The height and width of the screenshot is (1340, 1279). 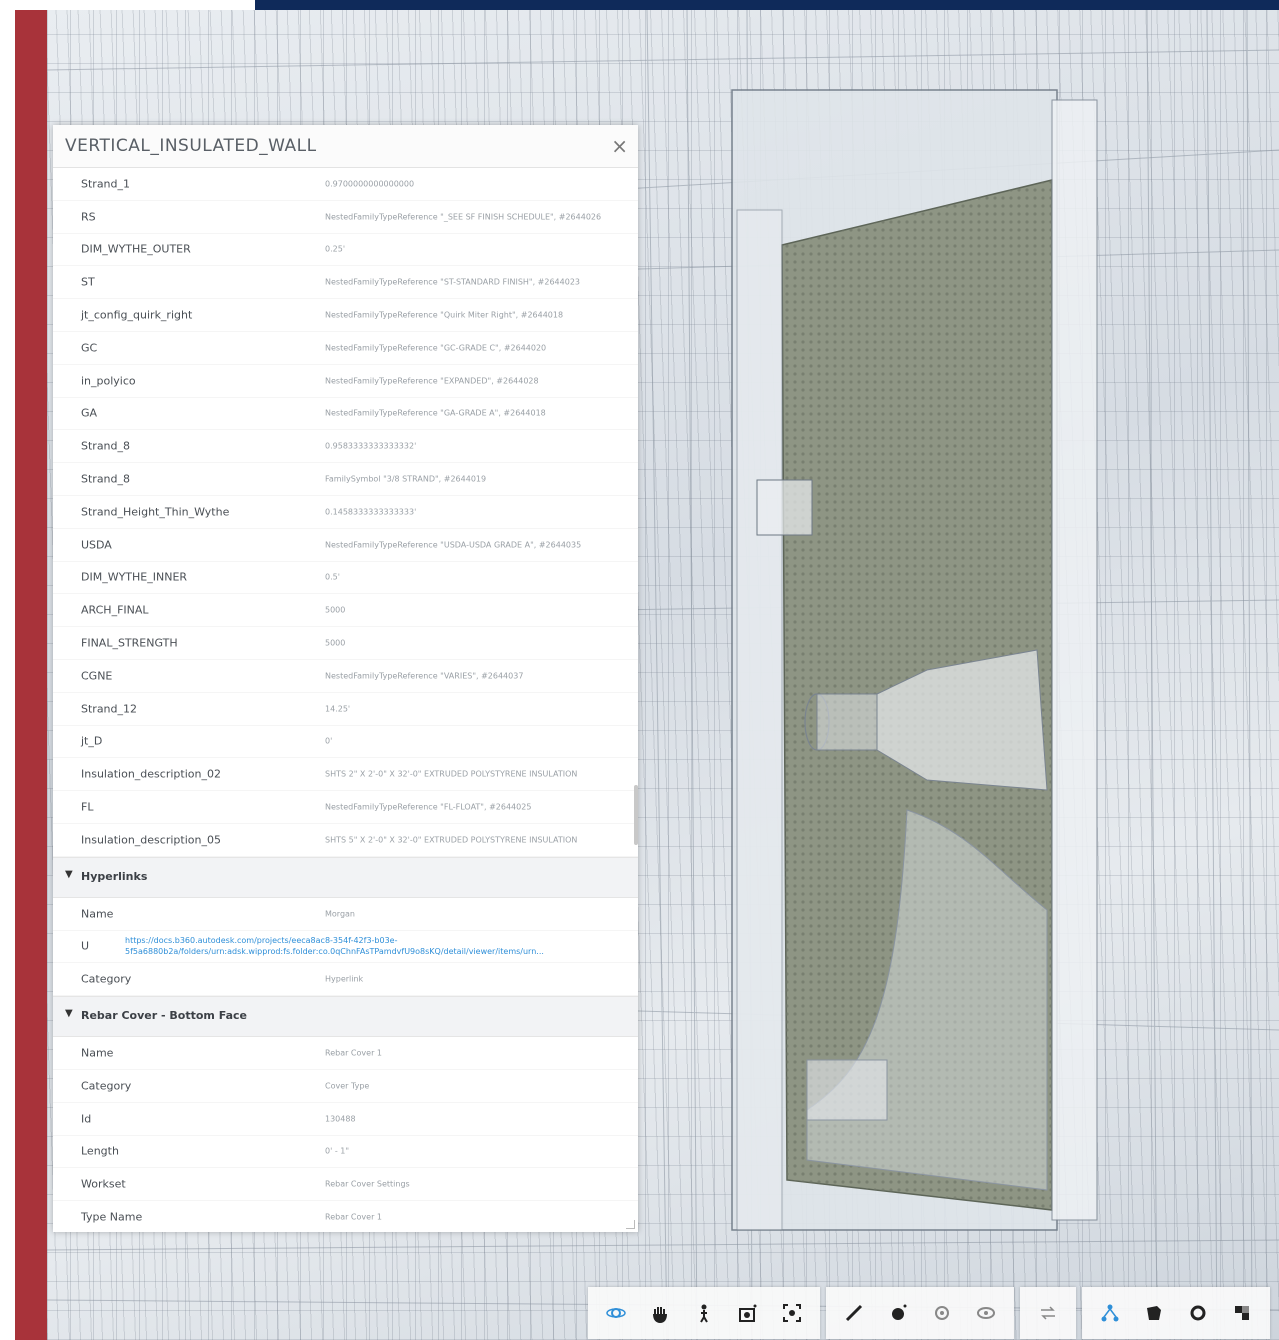 I want to click on property-label: FINAL_STRENGTH, so click(x=129, y=643).